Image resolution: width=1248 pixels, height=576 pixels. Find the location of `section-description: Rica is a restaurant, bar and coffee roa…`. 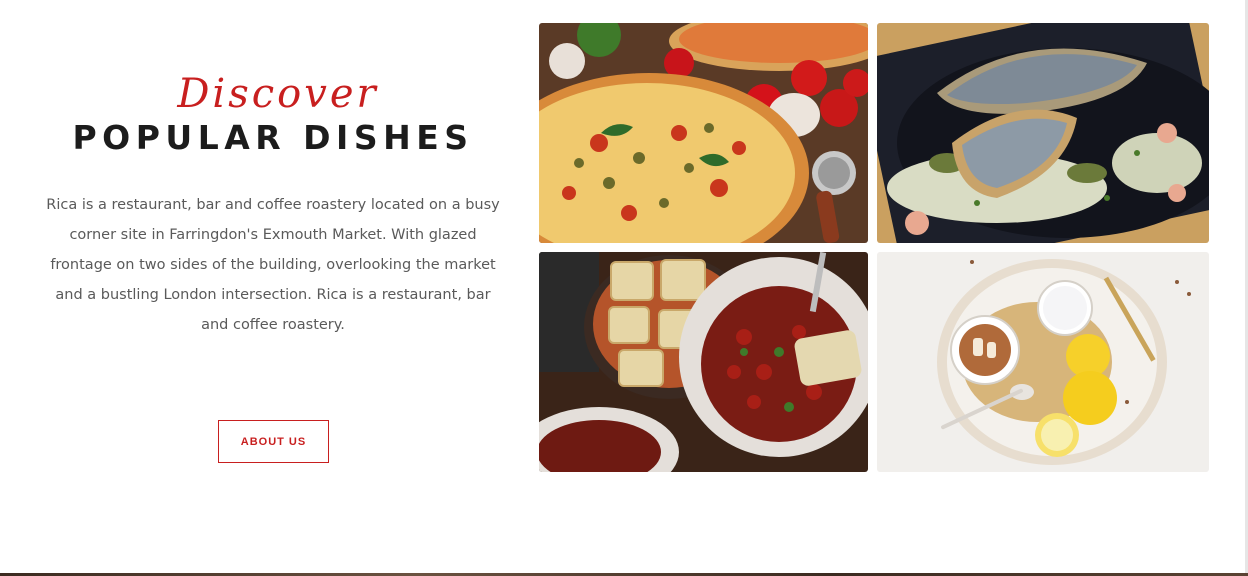

section-description: Rica is a restaurant, bar and coffee roa… is located at coordinates (273, 265).